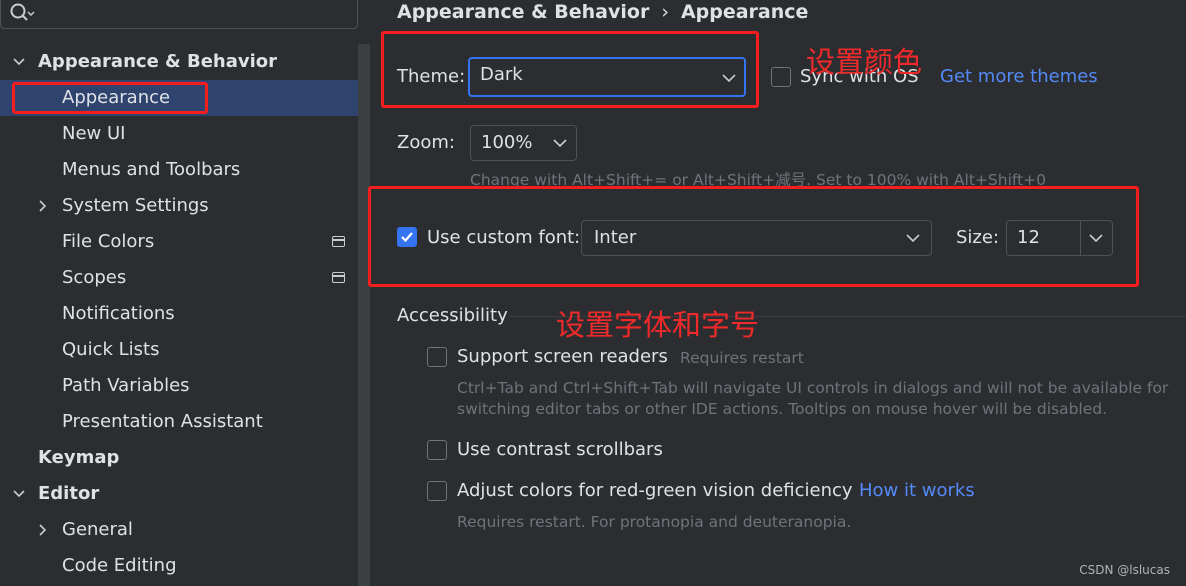  Describe the element at coordinates (69, 493) in the screenshot. I see `tree-item-label: Editor` at that location.